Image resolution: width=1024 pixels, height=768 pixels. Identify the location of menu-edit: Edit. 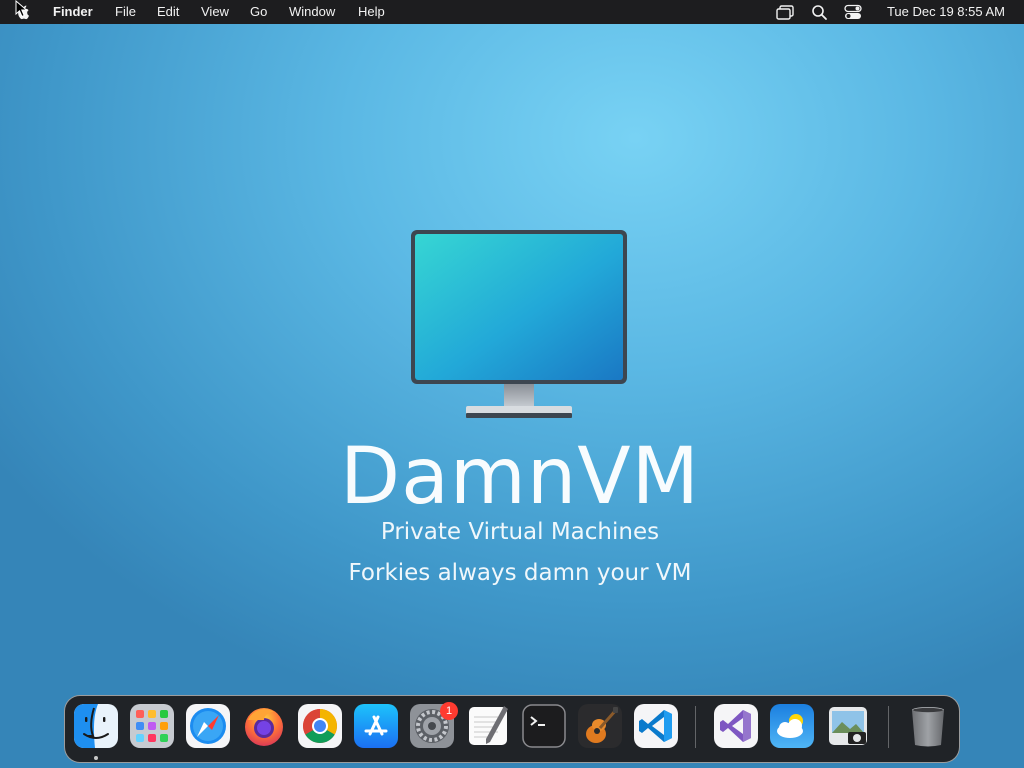
(168, 11).